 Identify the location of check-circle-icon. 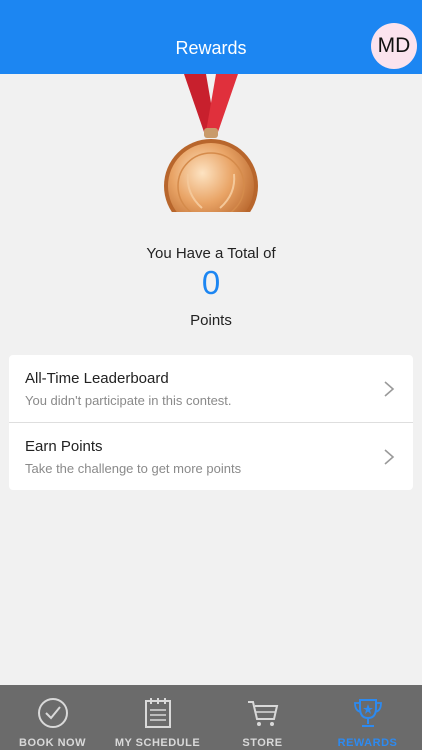
(53, 713).